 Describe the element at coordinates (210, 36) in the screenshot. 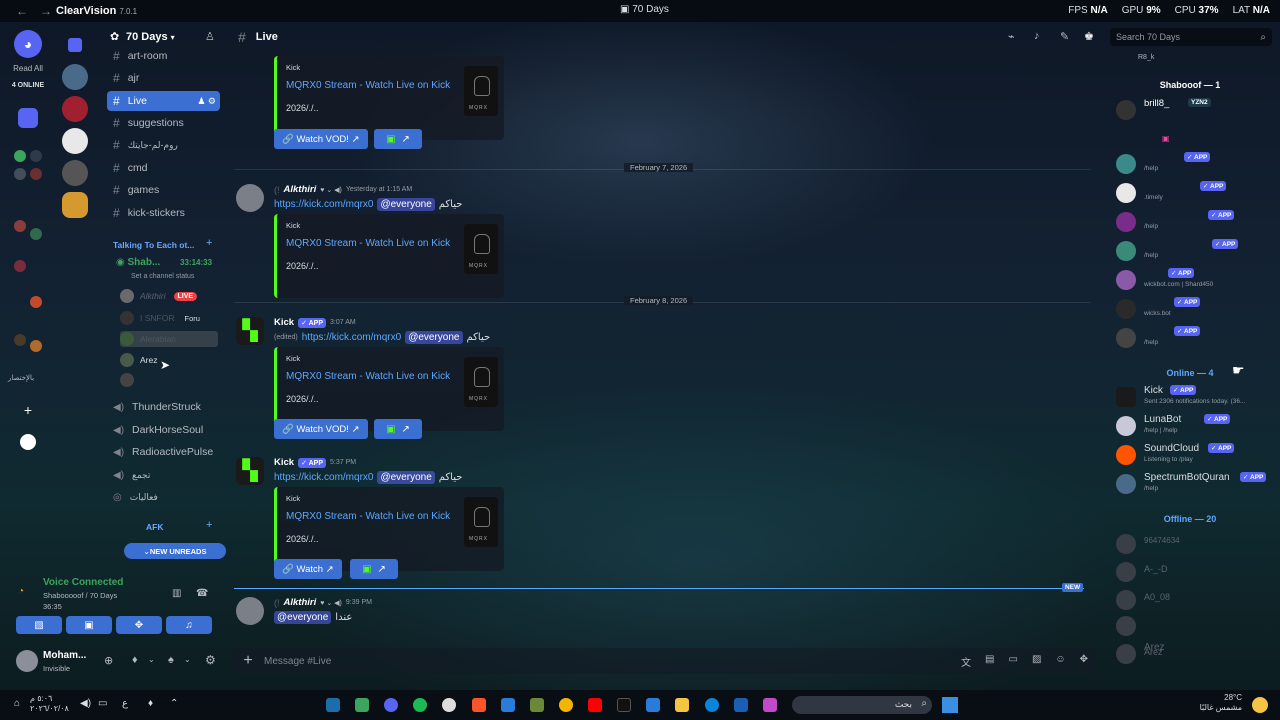

I see `add-member-icon: ♙` at that location.